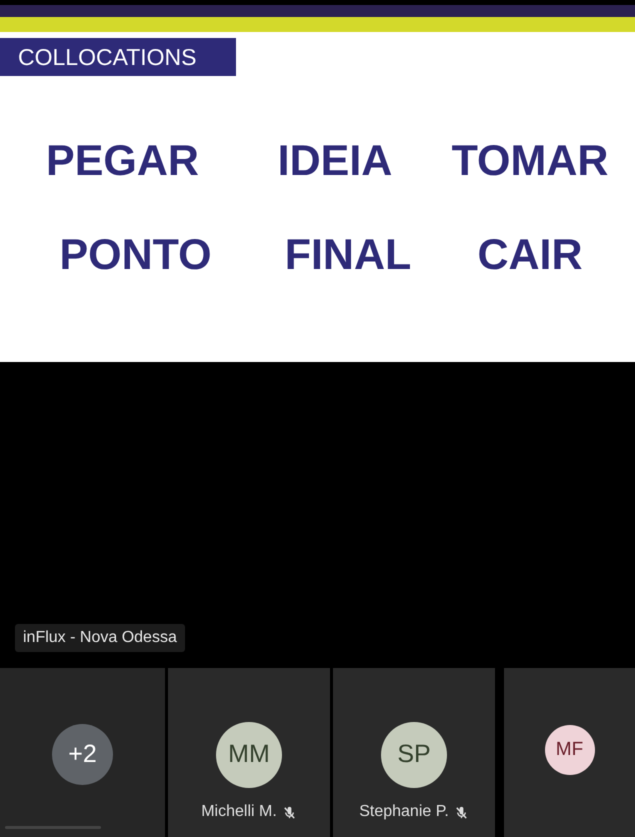  What do you see at coordinates (100, 638) in the screenshot?
I see `presenter-label: inFlux - Nova Odessa` at bounding box center [100, 638].